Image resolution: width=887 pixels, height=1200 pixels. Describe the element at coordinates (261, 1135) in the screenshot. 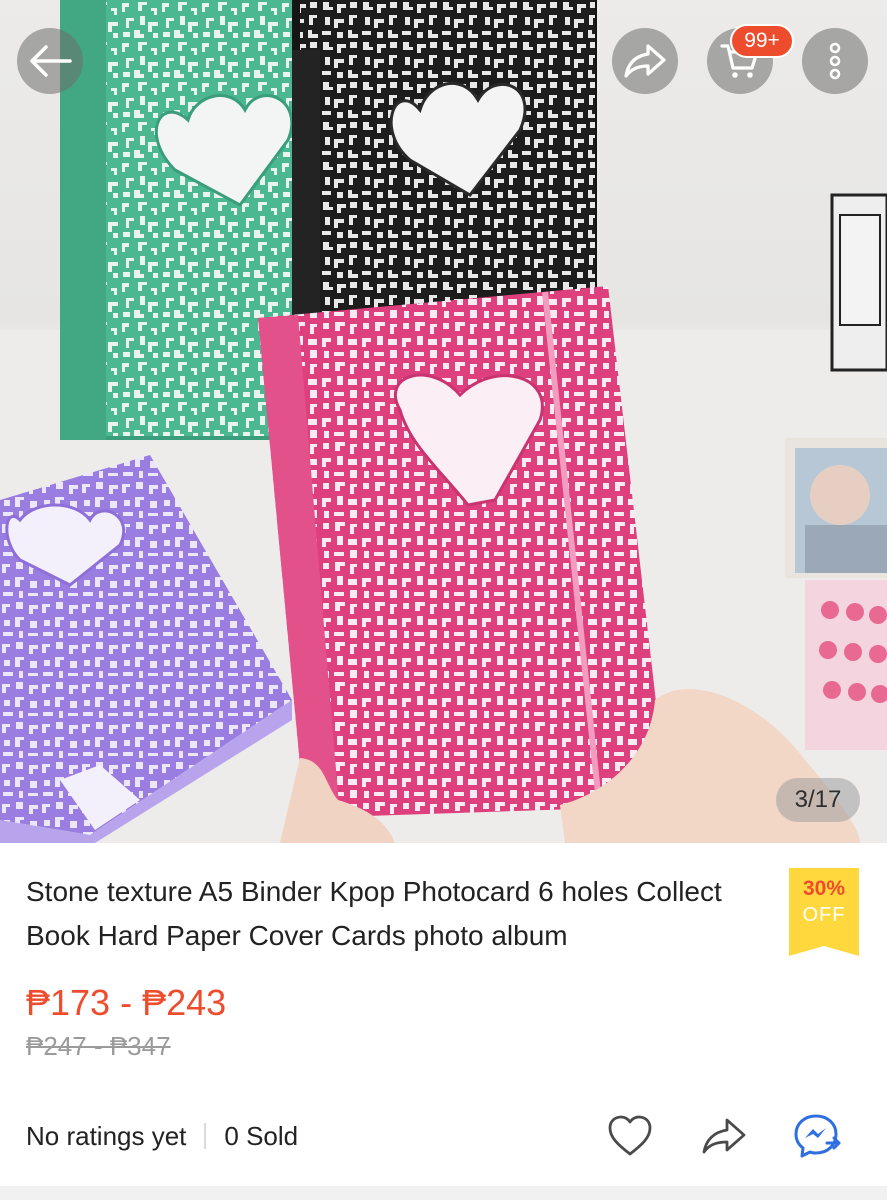

I see `sold-count: 0 Sold` at that location.